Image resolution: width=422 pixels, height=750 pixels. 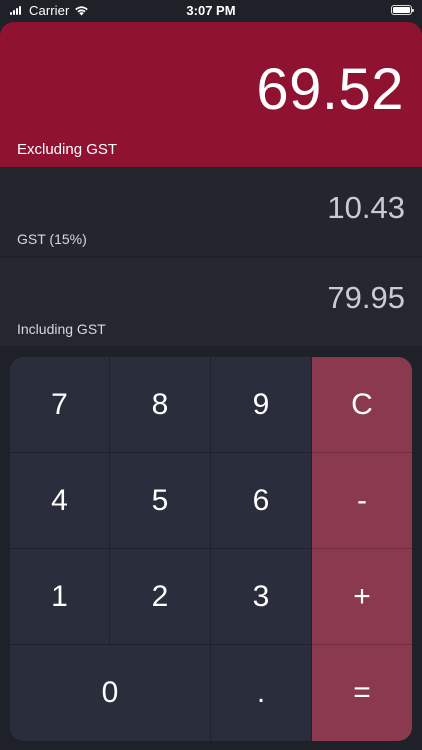 What do you see at coordinates (362, 693) in the screenshot?
I see `equals-button: =` at bounding box center [362, 693].